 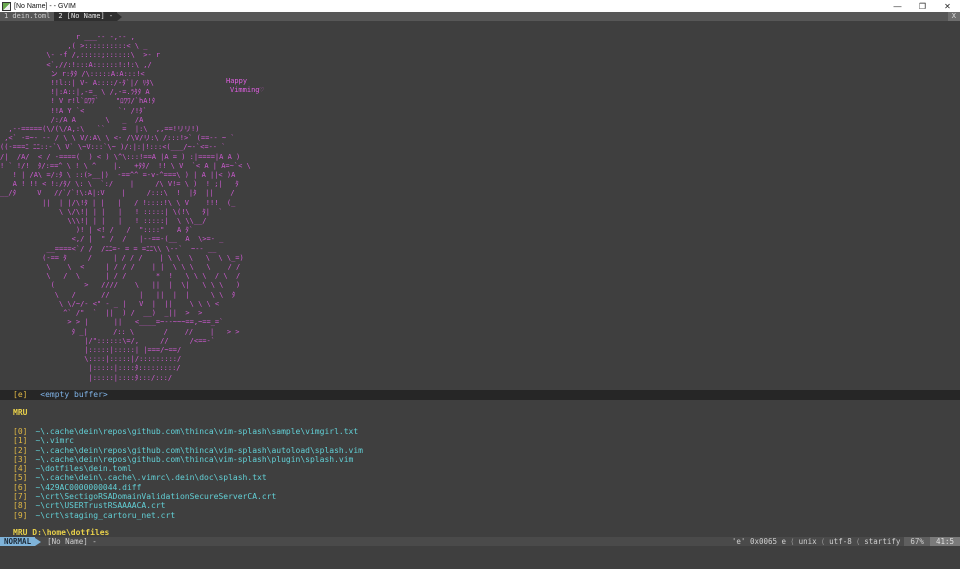 What do you see at coordinates (88, 487) in the screenshot?
I see `mru-path: ~\429AC0000000044.diff` at bounding box center [88, 487].